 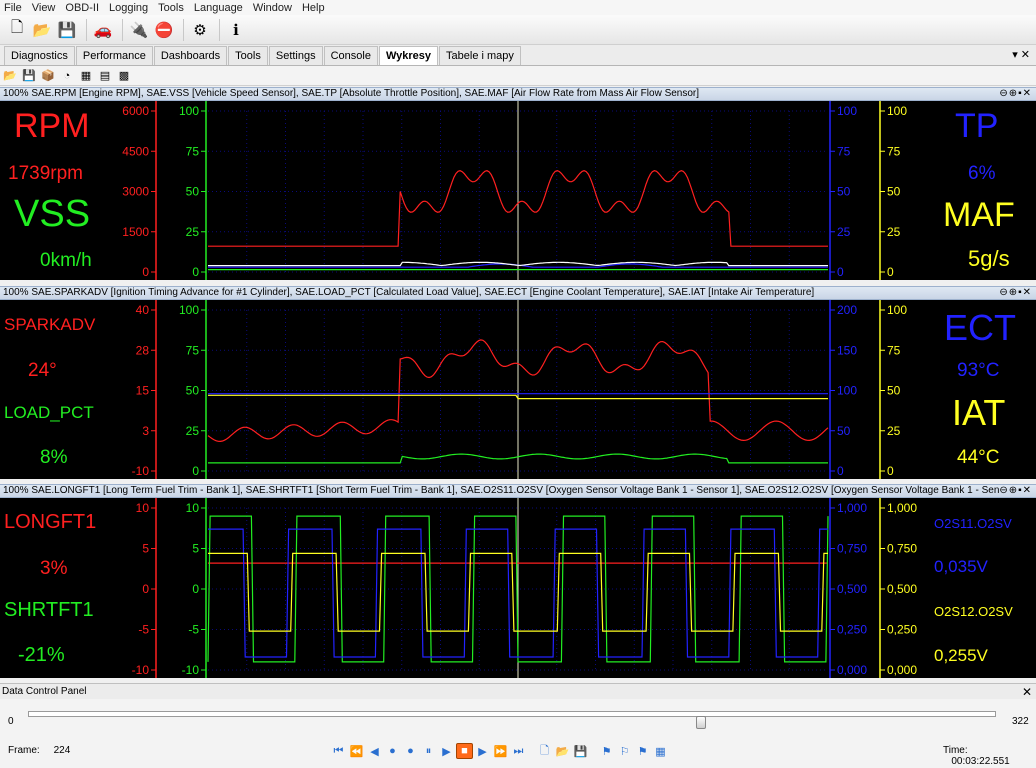 I want to click on menu-item-help: Help, so click(x=313, y=8).